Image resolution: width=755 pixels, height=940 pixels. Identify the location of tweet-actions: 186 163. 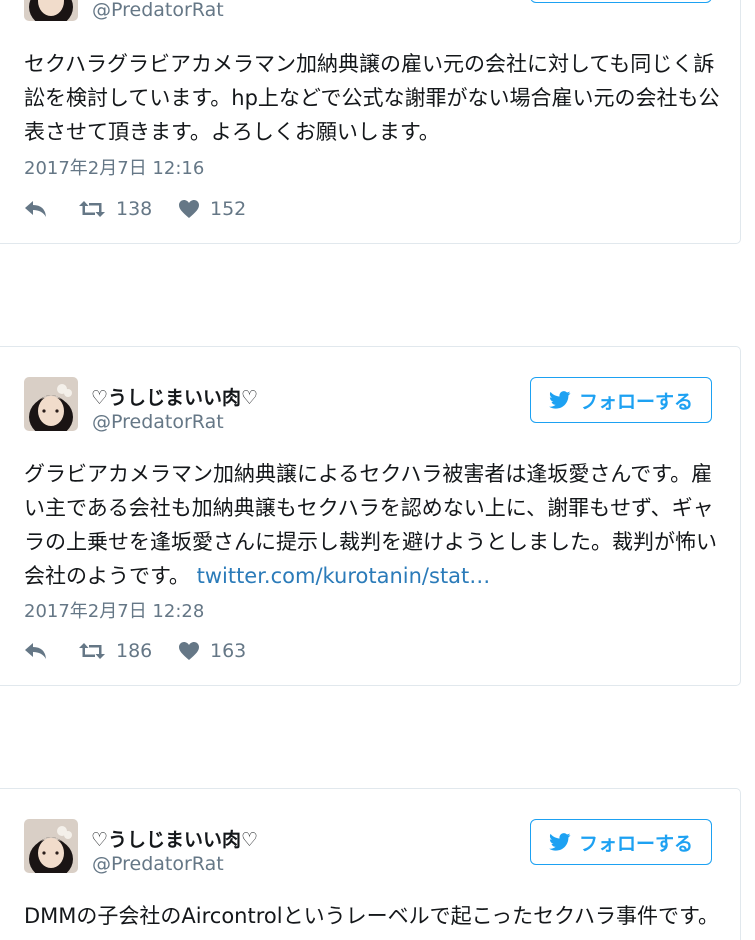
(135, 651).